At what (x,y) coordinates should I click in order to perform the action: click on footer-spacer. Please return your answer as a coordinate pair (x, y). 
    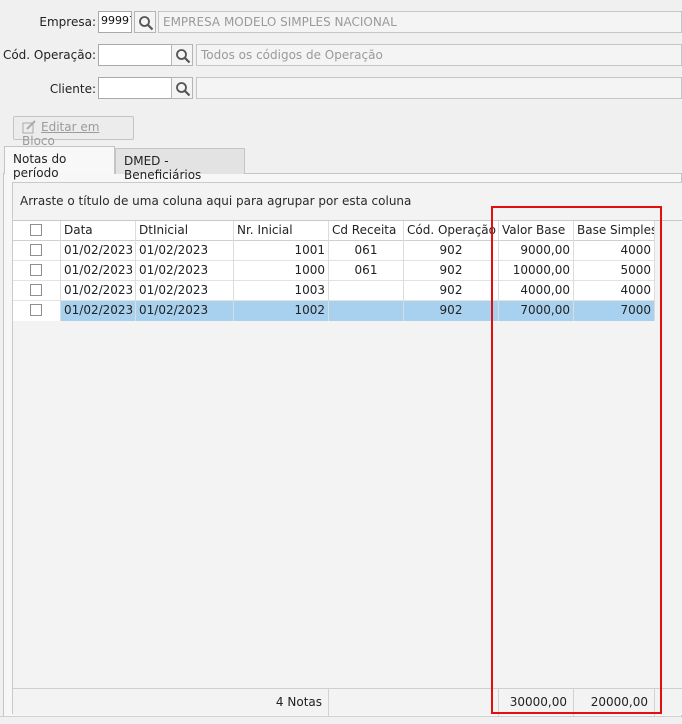
    Looking at the image, I should click on (414, 702).